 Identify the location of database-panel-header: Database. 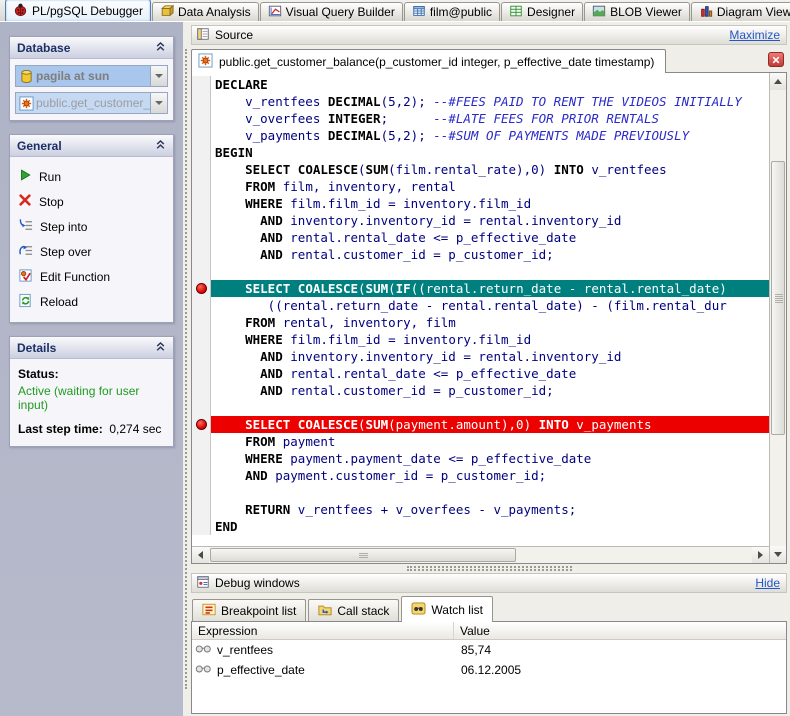
(91, 48).